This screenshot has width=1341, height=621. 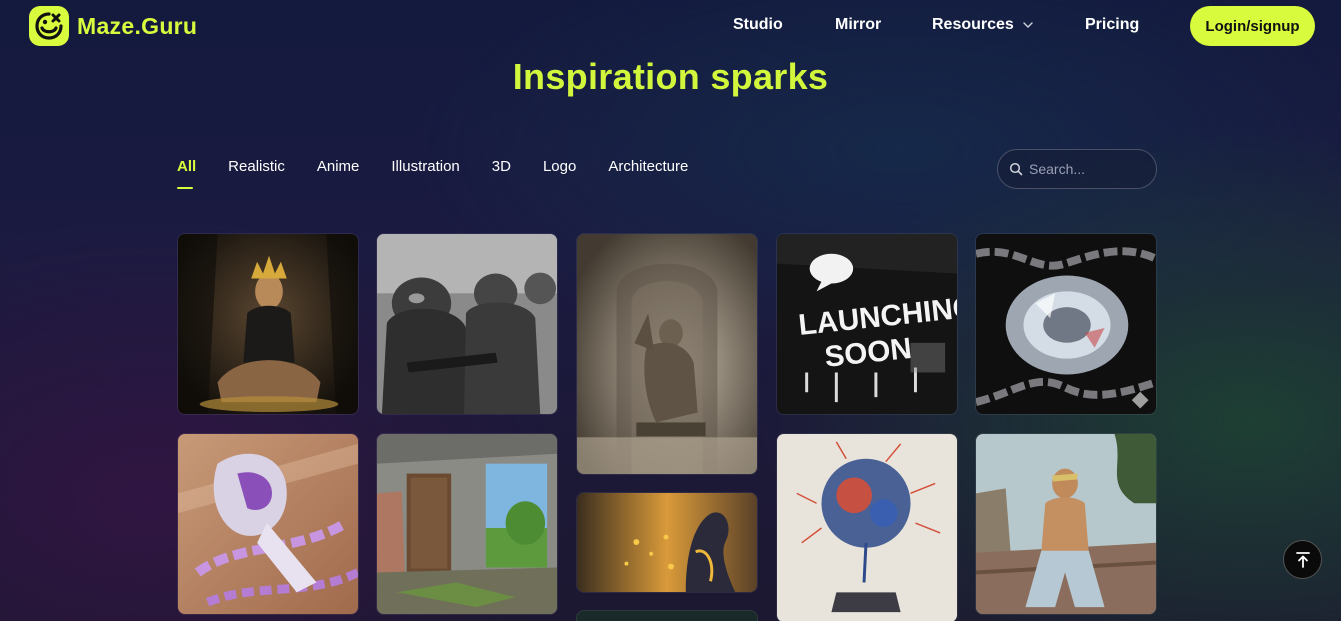 What do you see at coordinates (1066, 524) in the screenshot?
I see `gallery-image-man-on-car` at bounding box center [1066, 524].